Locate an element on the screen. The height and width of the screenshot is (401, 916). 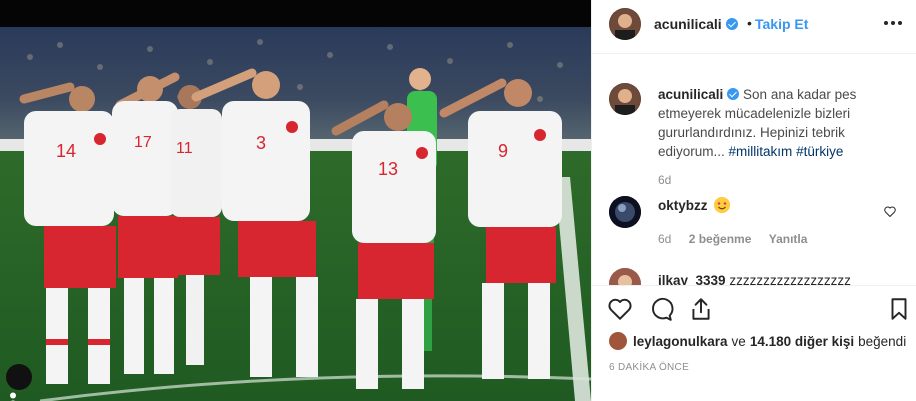
jersey-number: 11 is located at coordinates (184, 148).